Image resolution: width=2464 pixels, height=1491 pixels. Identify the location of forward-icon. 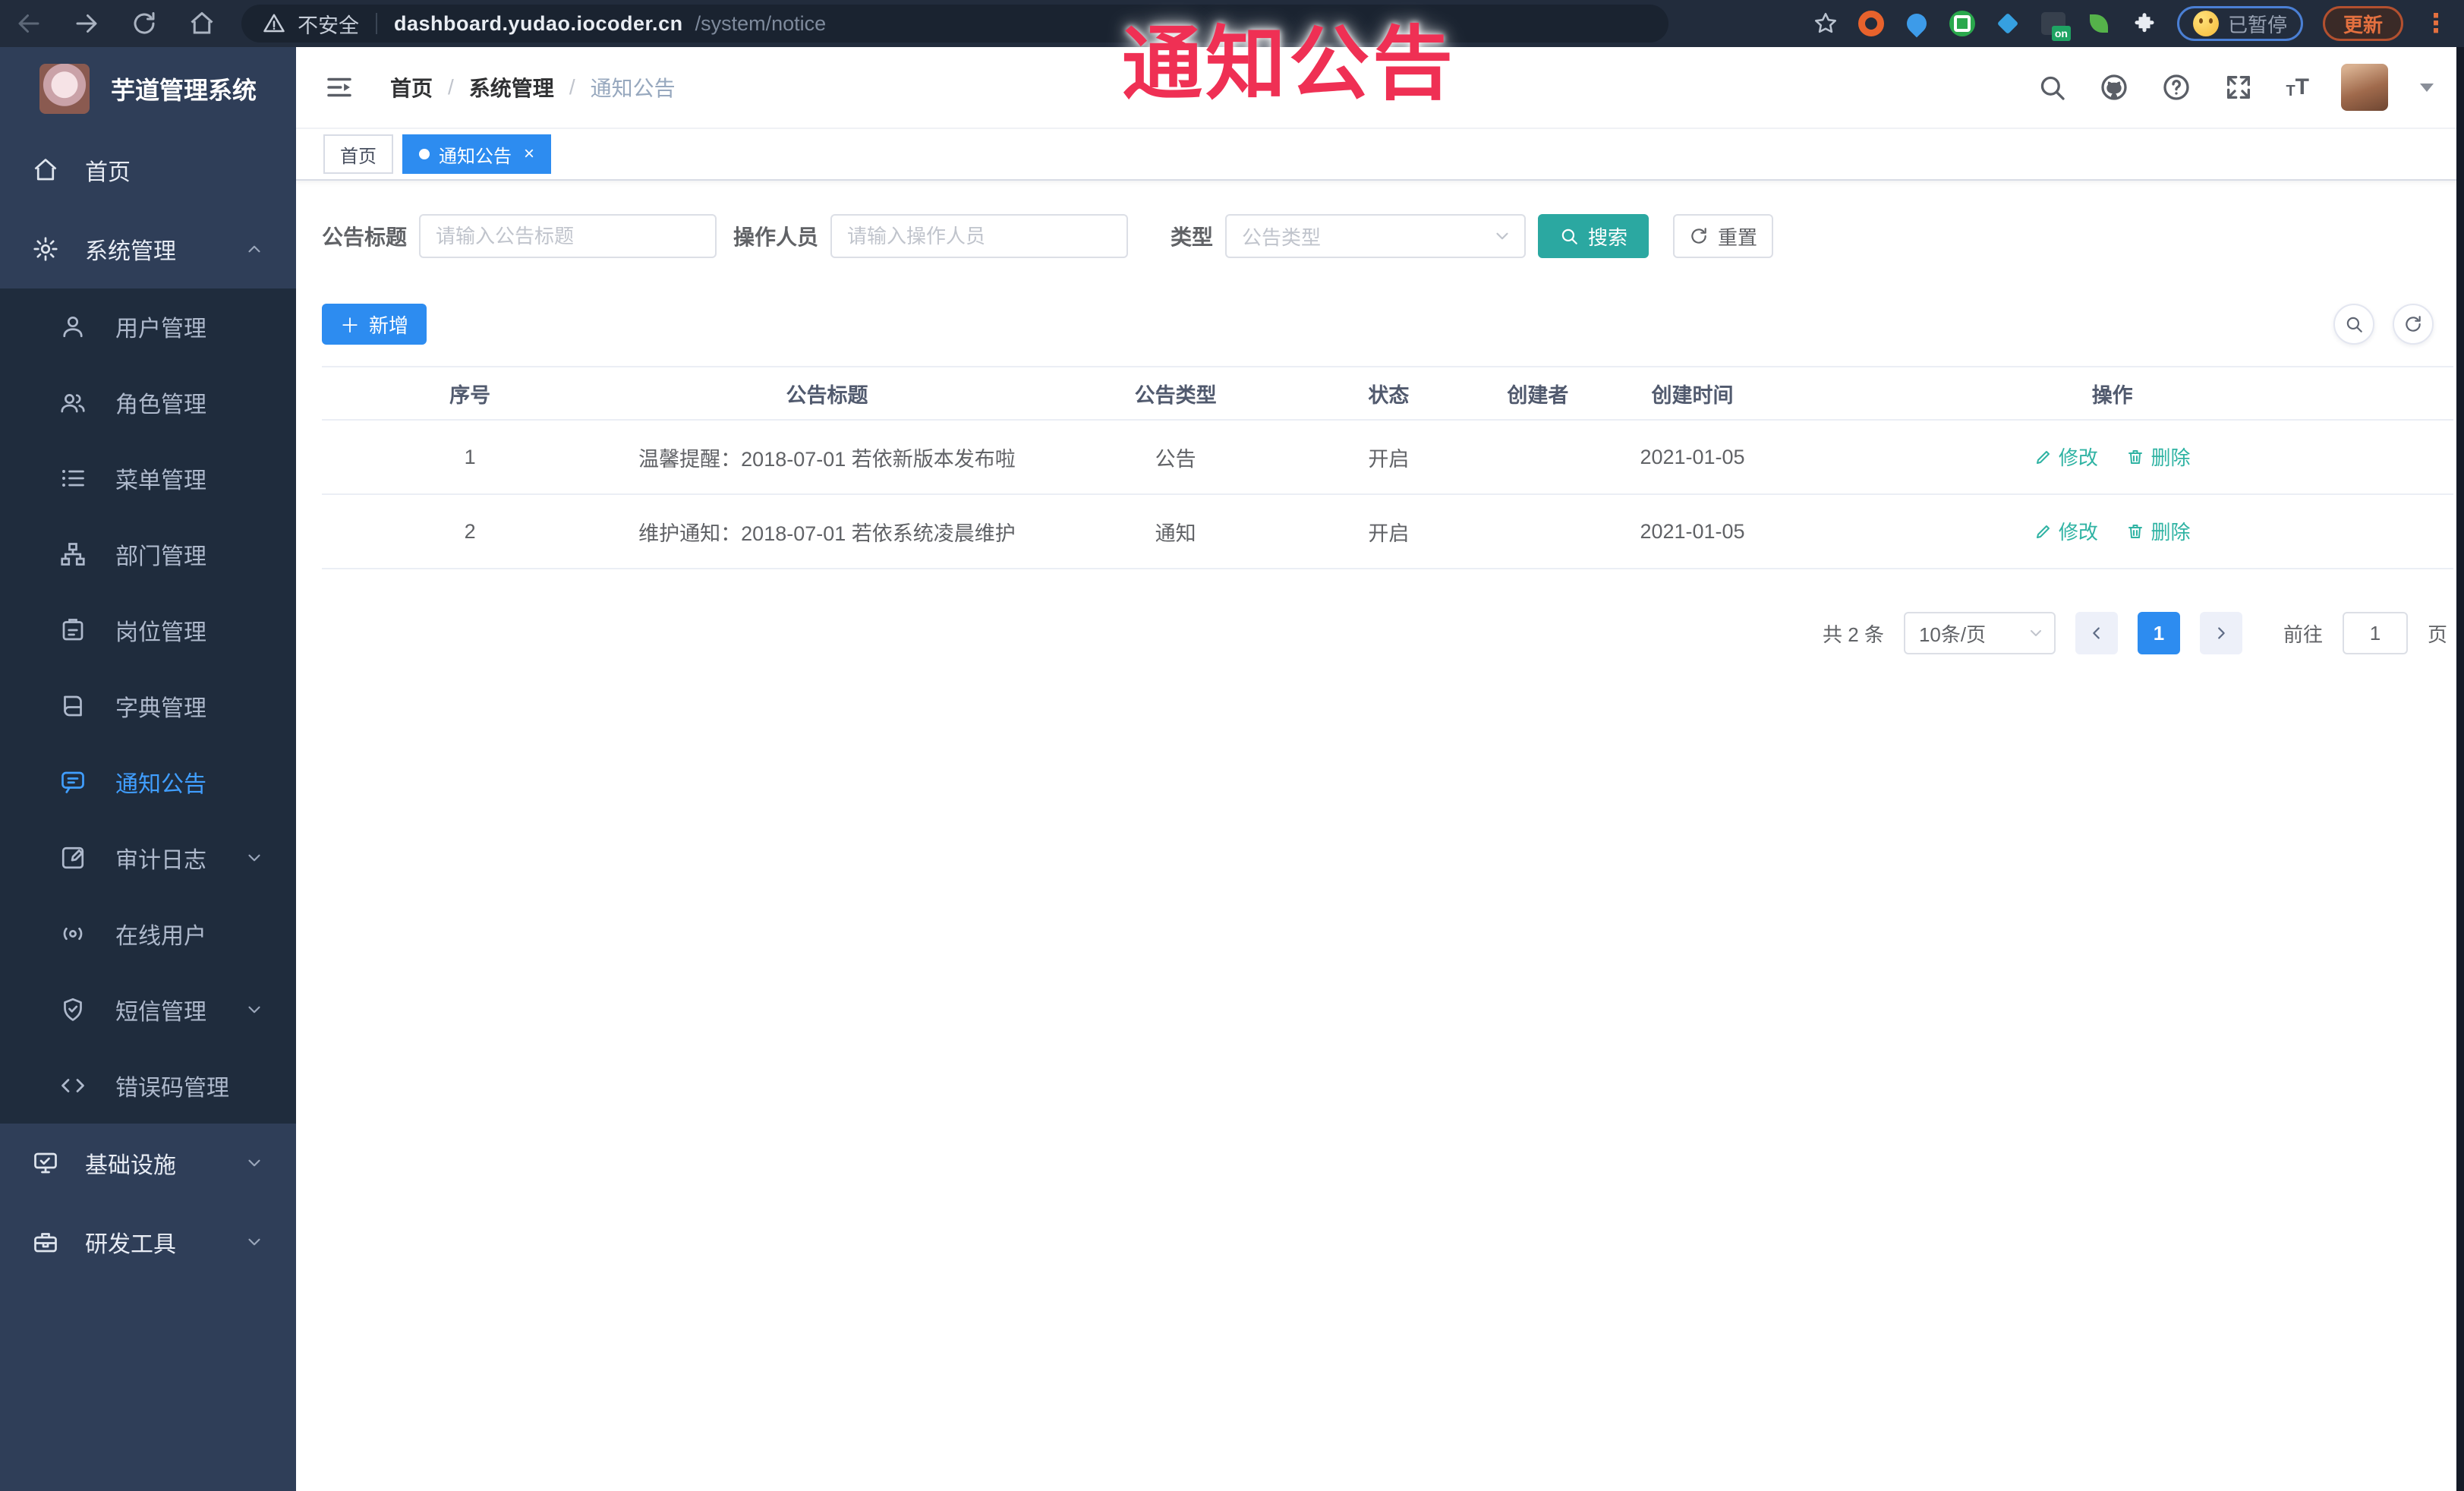
(86, 23).